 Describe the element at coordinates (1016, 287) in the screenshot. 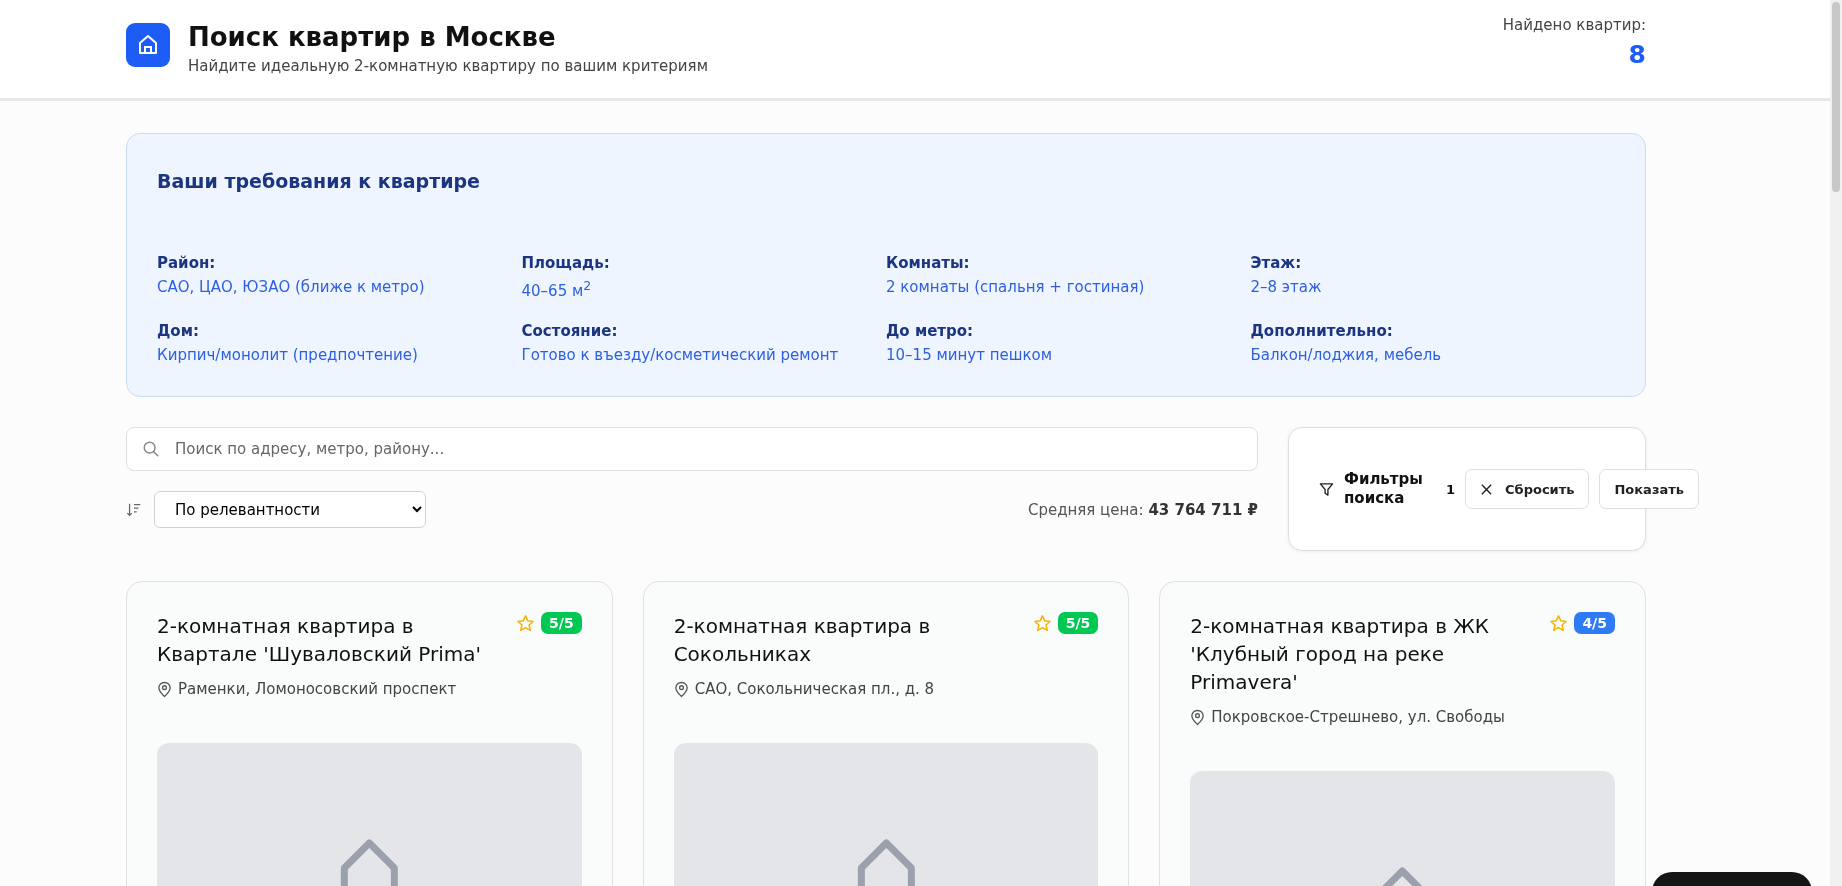

I see `requirement-value: 2 комнаты (спальня + гостиная)` at that location.